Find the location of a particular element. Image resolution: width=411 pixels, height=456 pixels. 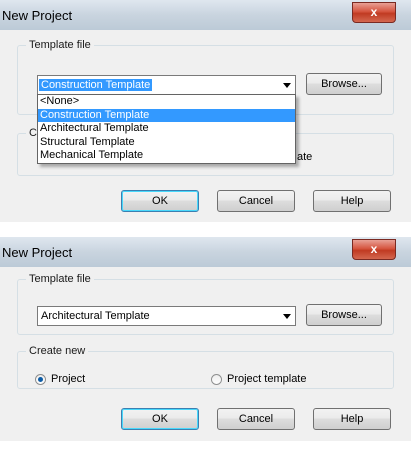

dropdown-option-construction: Construction Template is located at coordinates (166, 115).